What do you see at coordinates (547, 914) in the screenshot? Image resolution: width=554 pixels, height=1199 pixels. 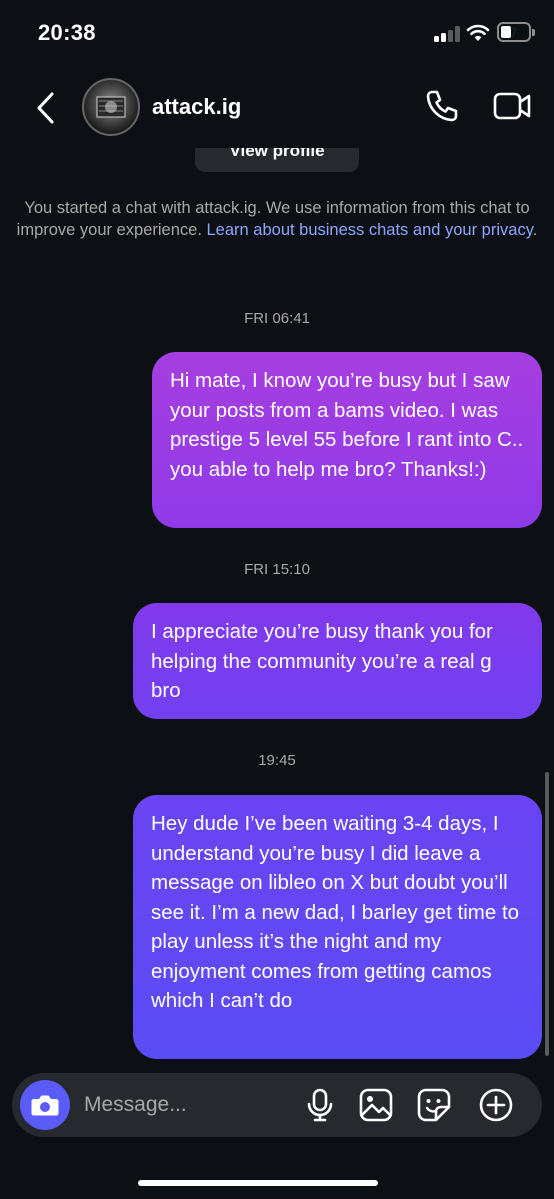 I see `scrollbar` at bounding box center [547, 914].